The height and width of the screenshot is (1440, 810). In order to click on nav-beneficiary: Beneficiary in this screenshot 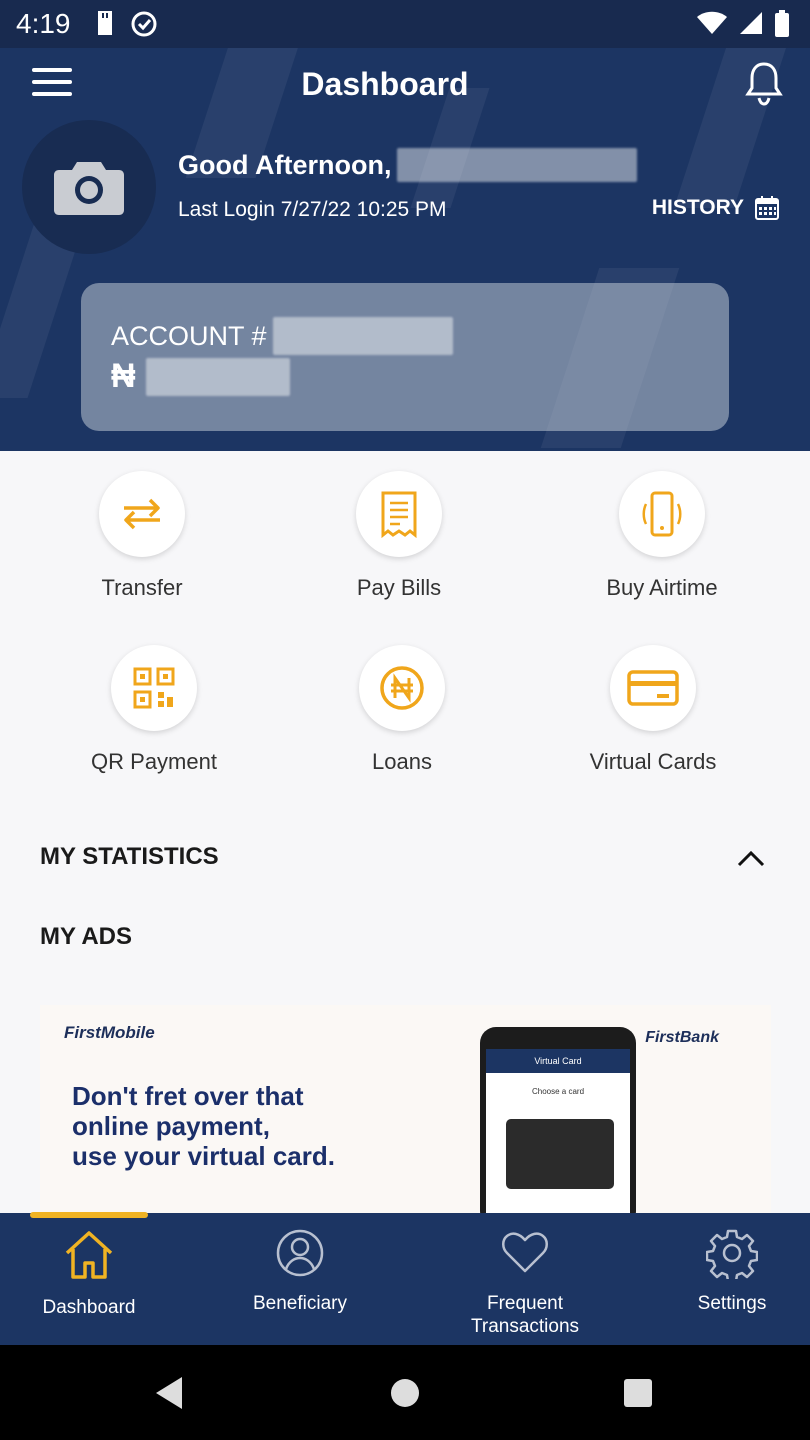, I will do `click(300, 1271)`.